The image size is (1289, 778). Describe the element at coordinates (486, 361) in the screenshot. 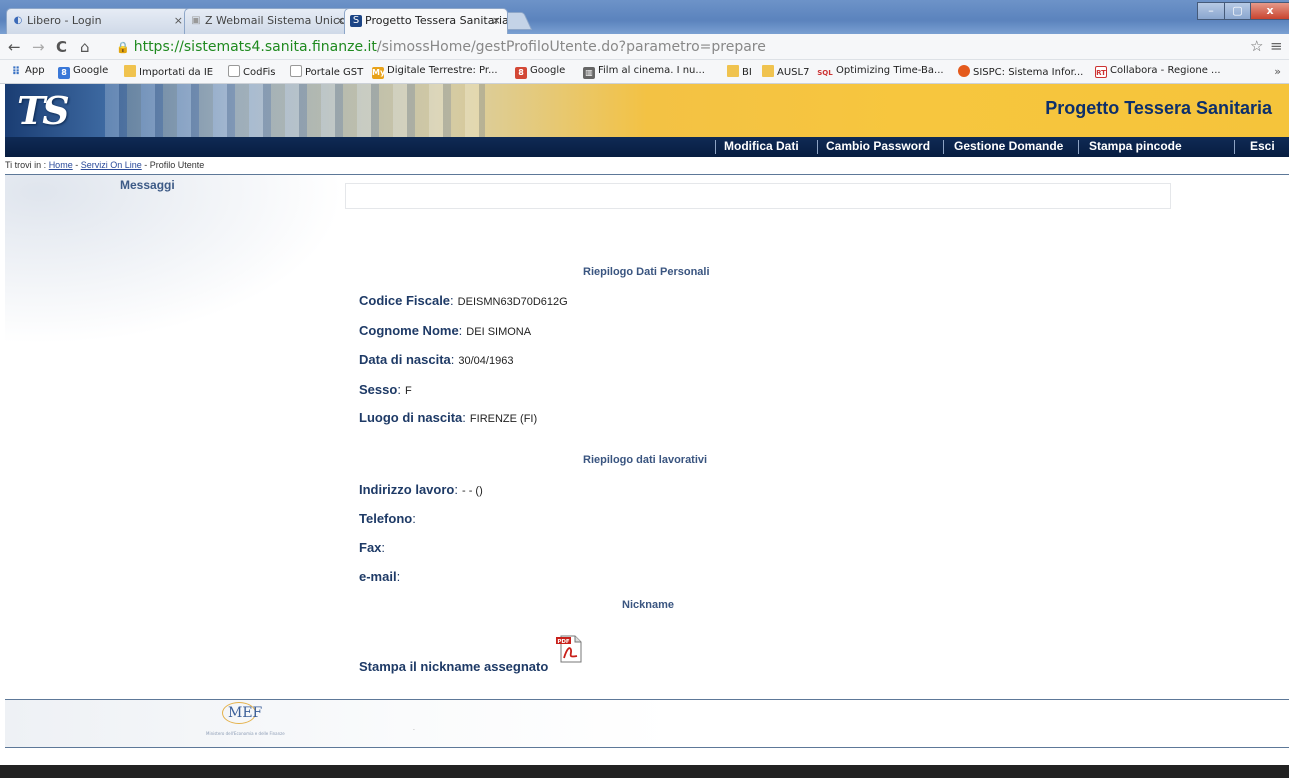

I see `field-value: 30/04/1963` at that location.